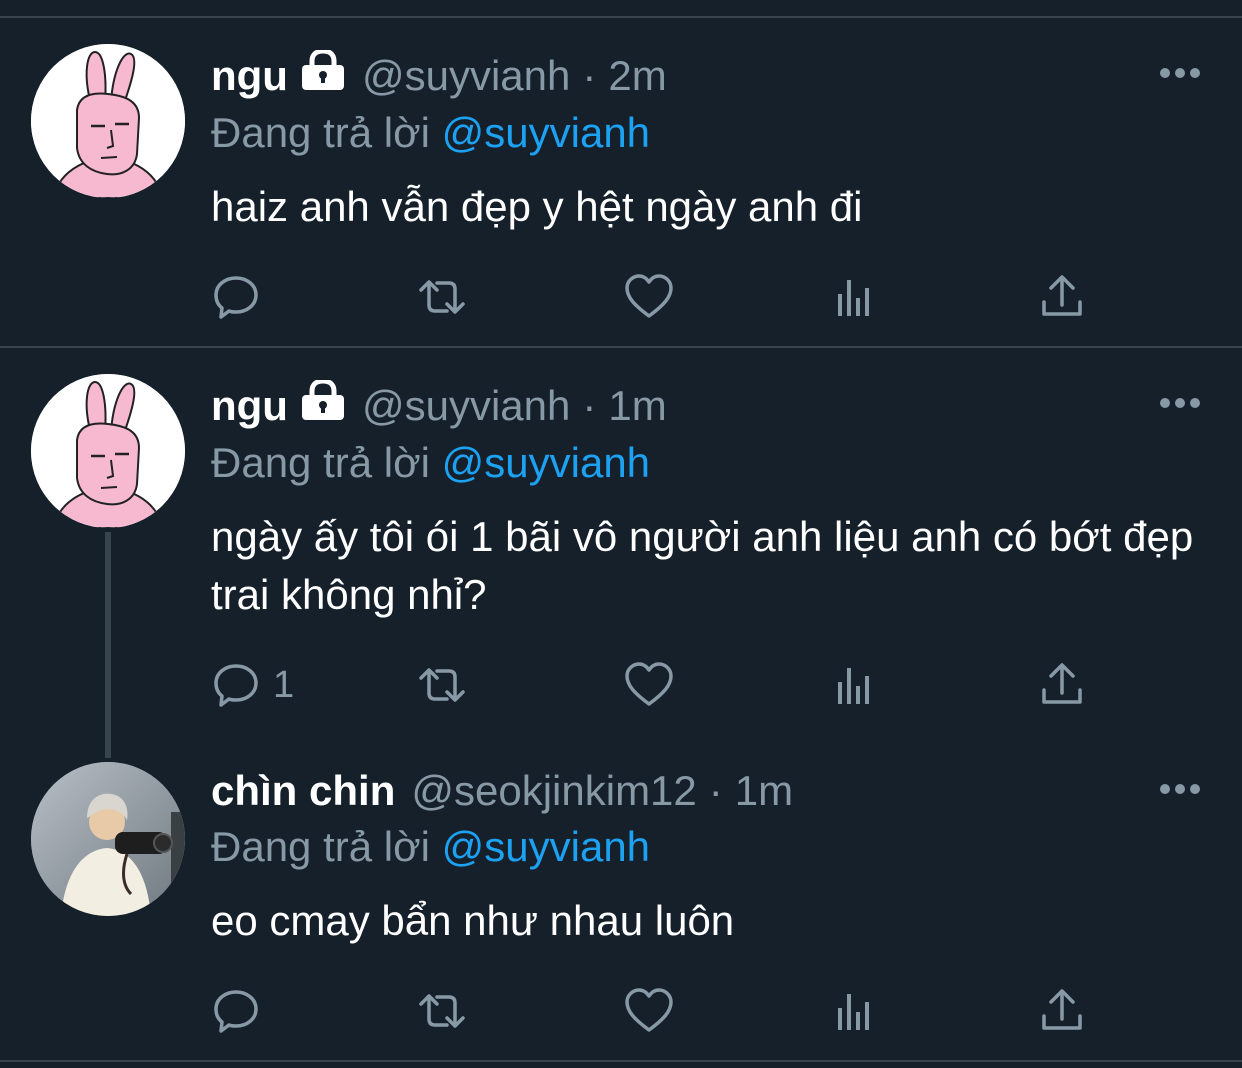  What do you see at coordinates (637, 76) in the screenshot?
I see `timestamp: 2m` at bounding box center [637, 76].